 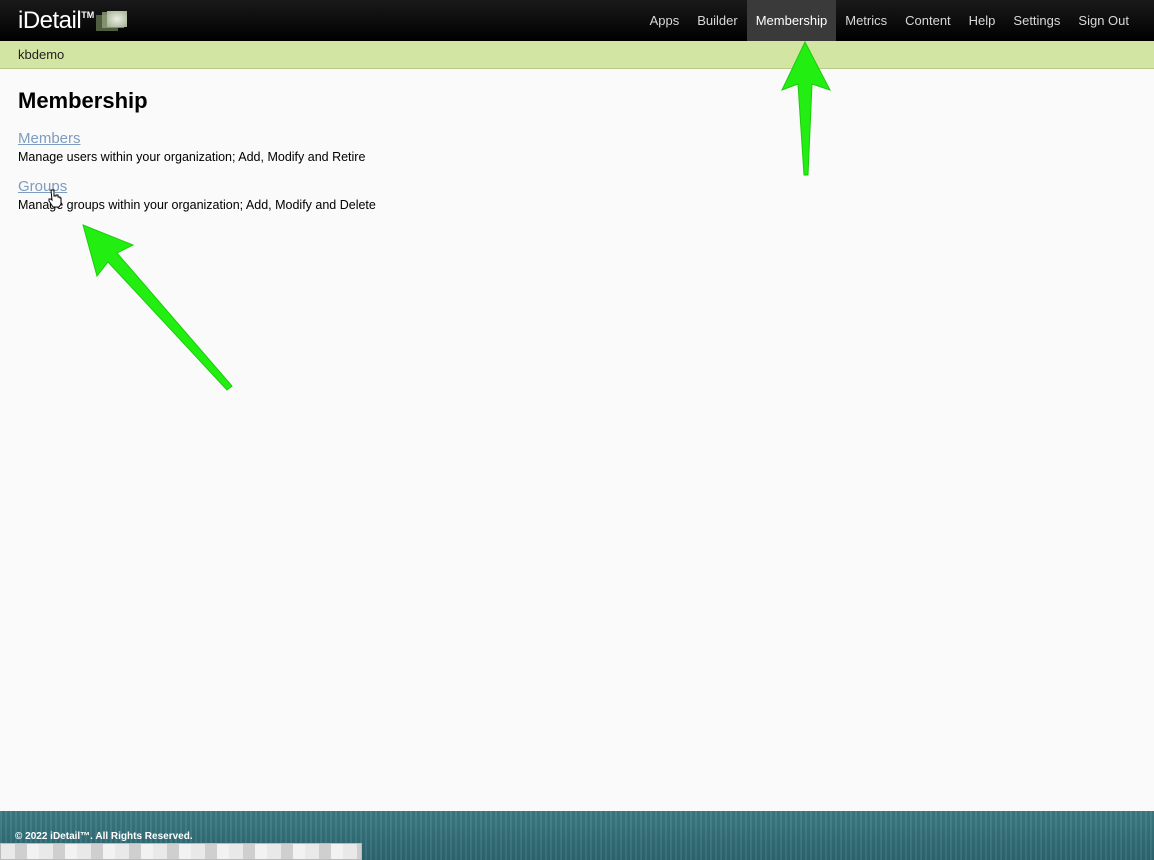 What do you see at coordinates (55, 198) in the screenshot?
I see `hand-pointer-icon` at bounding box center [55, 198].